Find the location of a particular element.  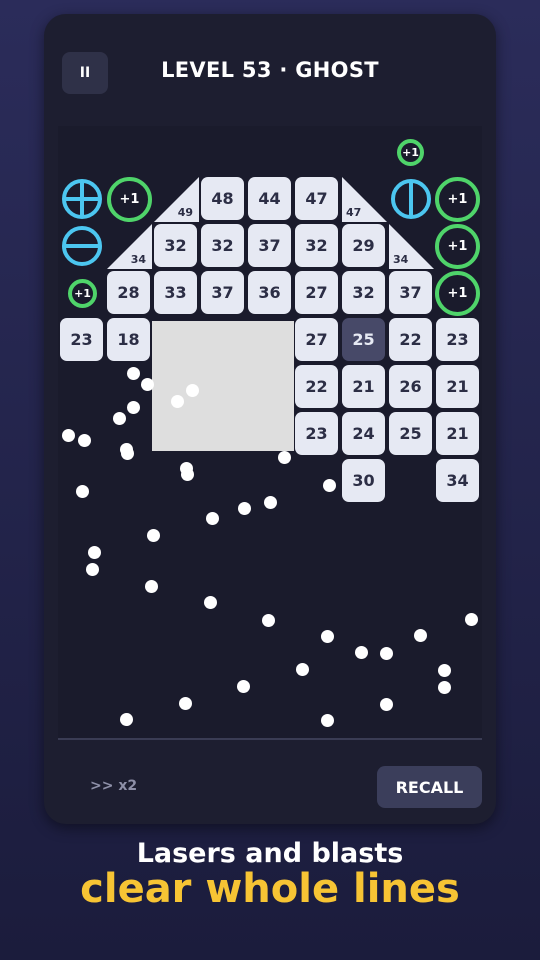

brick-tile: 18 is located at coordinates (128, 339).